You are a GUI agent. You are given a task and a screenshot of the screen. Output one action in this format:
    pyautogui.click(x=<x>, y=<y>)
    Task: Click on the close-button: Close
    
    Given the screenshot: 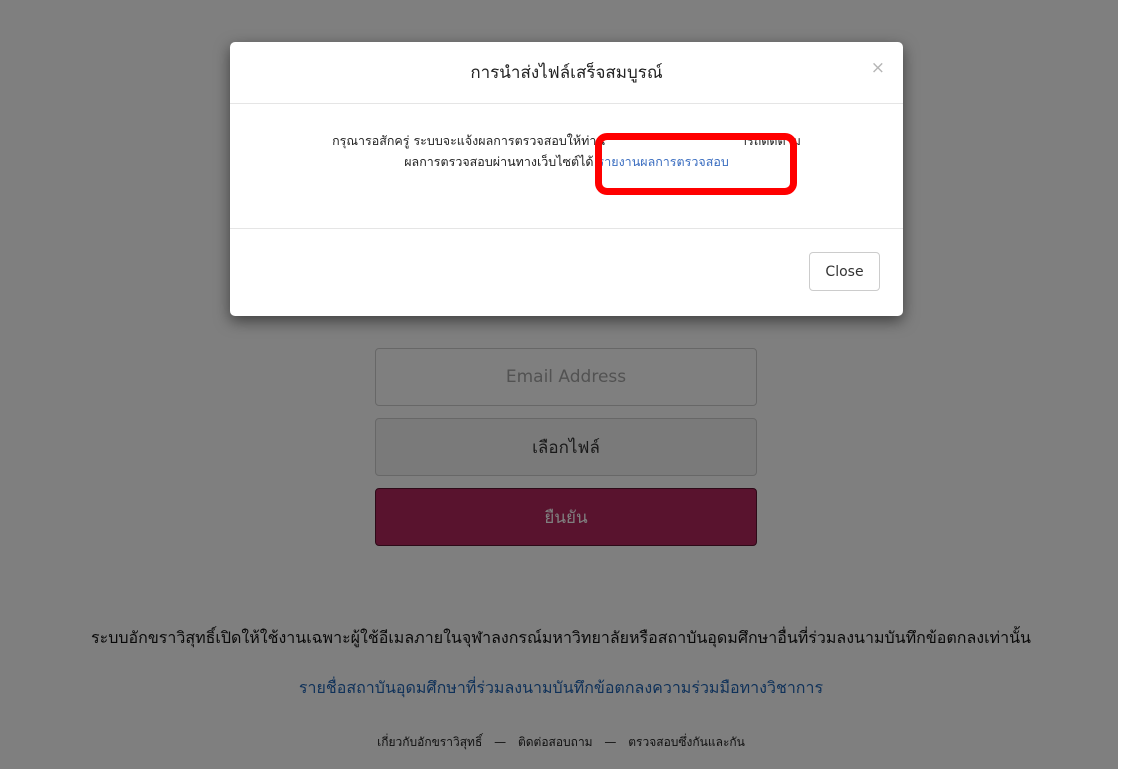 What is the action you would take?
    pyautogui.click(x=844, y=271)
    